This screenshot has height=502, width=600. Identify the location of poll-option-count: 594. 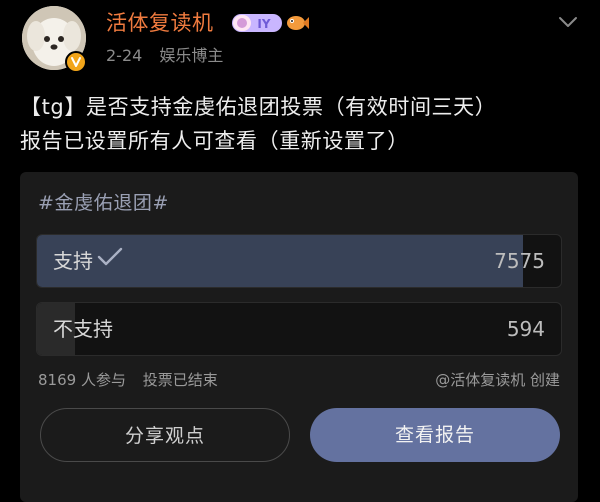
(525, 329).